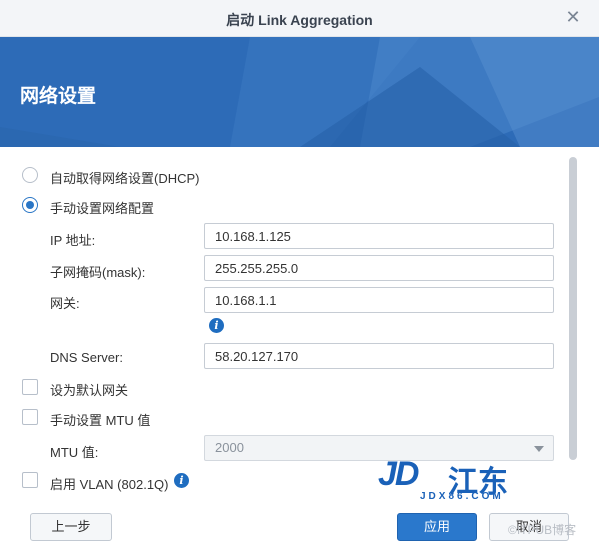 The height and width of the screenshot is (545, 599). What do you see at coordinates (229, 447) in the screenshot?
I see `mtu-select-value: 2000` at bounding box center [229, 447].